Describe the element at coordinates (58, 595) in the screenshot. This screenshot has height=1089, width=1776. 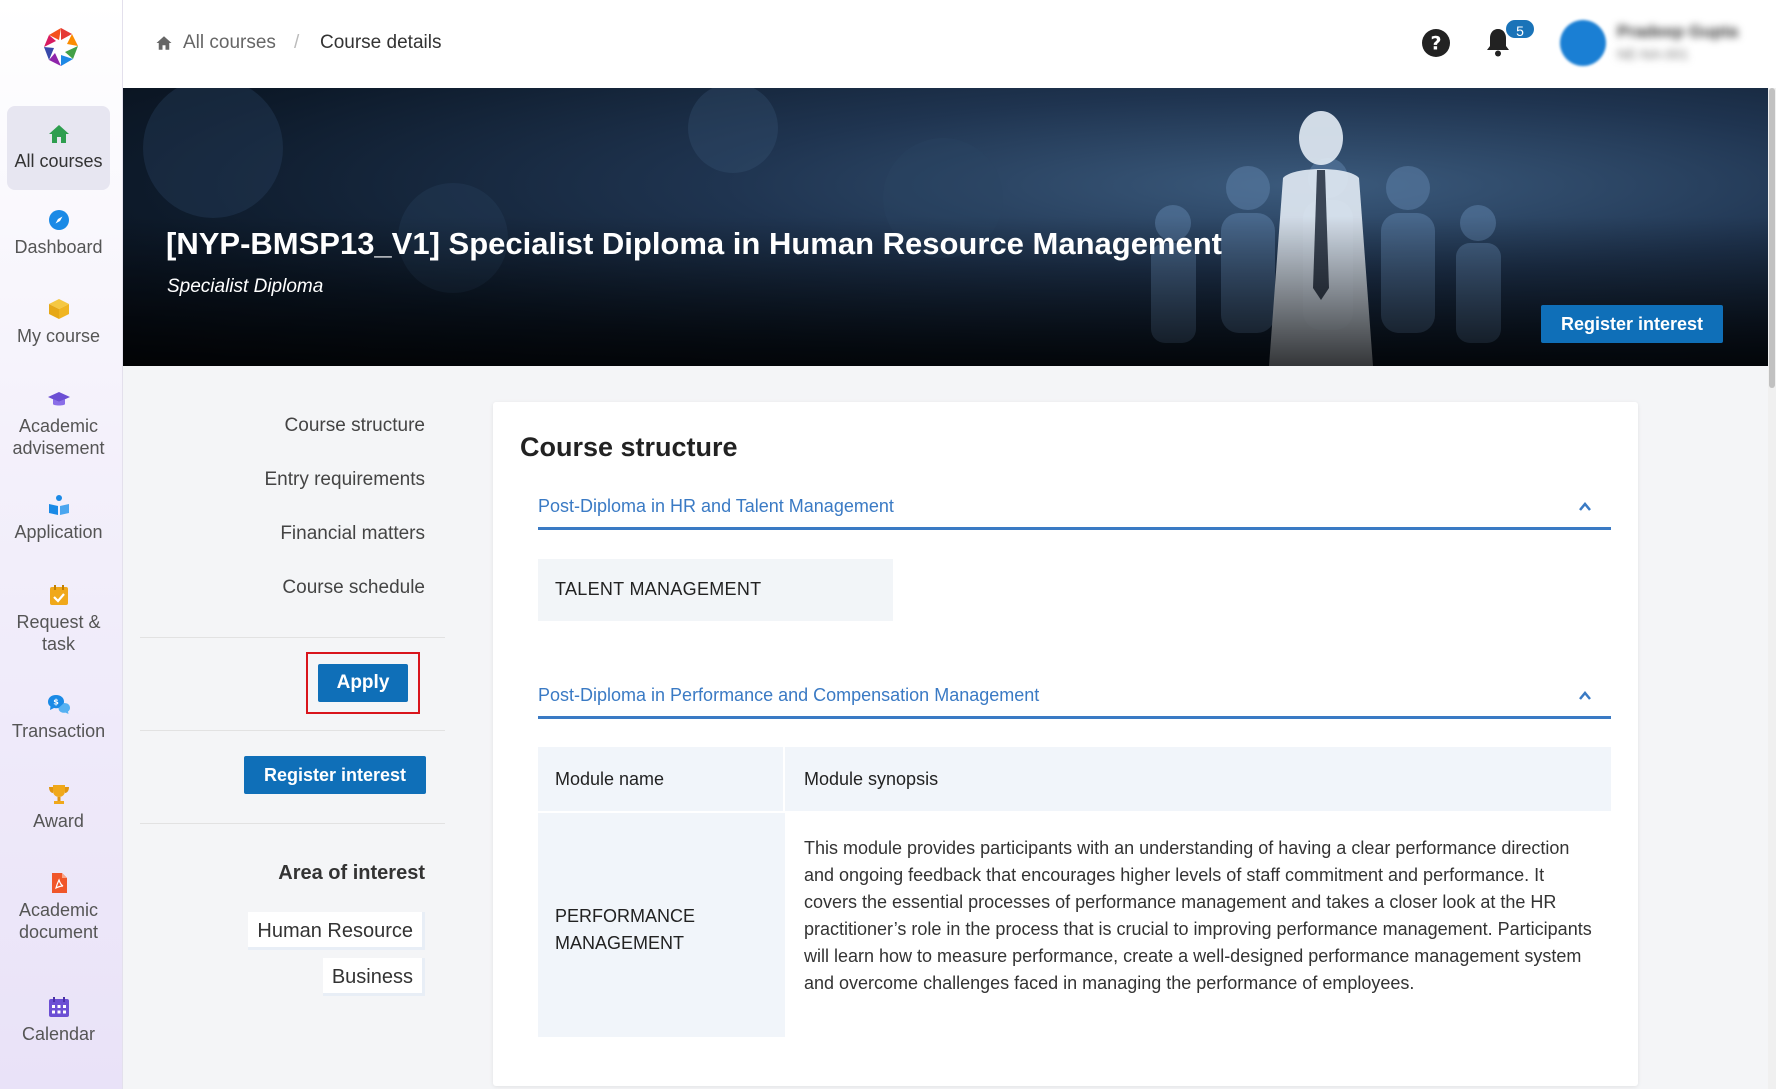
I see `calendar-check-icon` at that location.